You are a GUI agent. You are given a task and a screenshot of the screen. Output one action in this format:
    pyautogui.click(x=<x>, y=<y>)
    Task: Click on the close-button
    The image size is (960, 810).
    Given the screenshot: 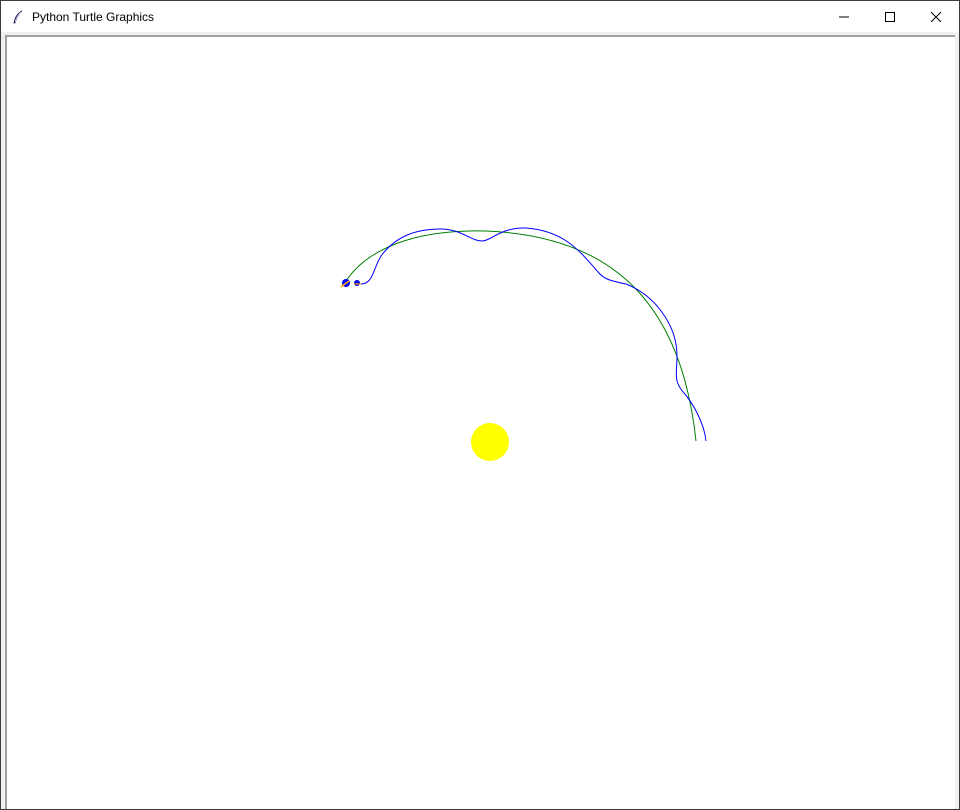 What is the action you would take?
    pyautogui.click(x=936, y=16)
    